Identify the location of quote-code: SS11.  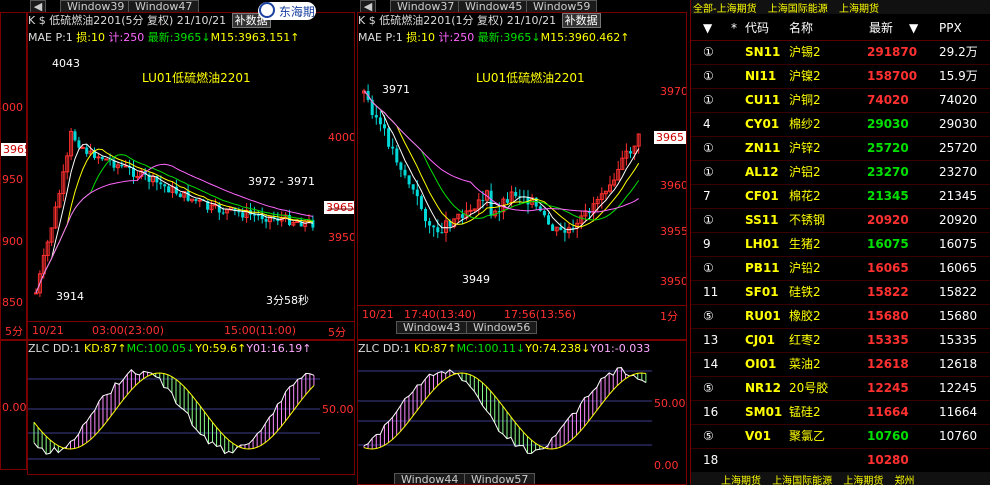
(762, 220).